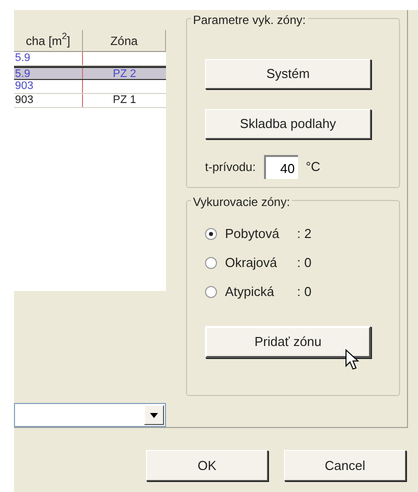 This screenshot has width=418, height=492. Describe the element at coordinates (48, 40) in the screenshot. I see `column-header: cha [m$^{2}$]` at that location.